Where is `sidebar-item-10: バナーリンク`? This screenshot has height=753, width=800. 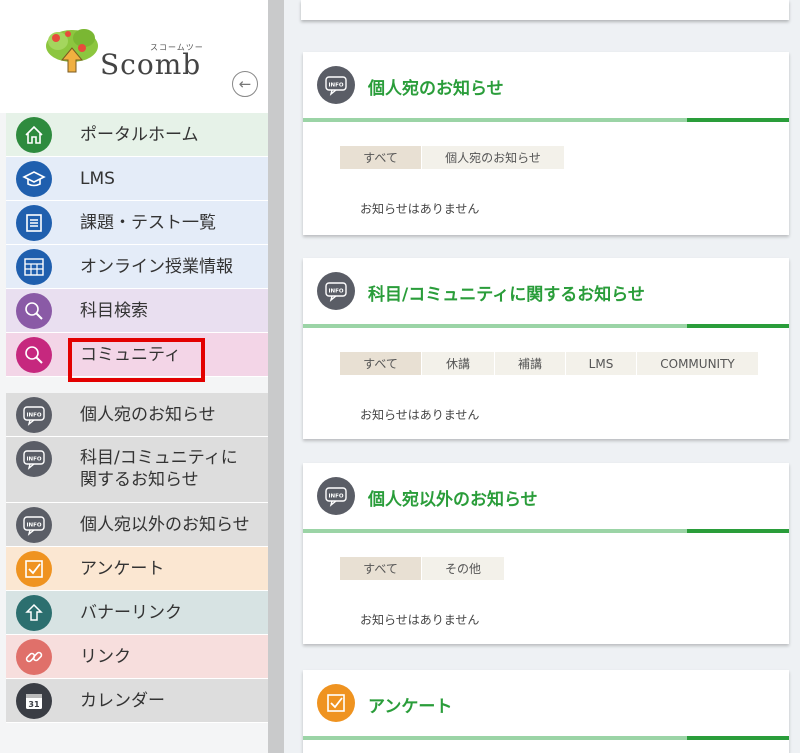 sidebar-item-10: バナーリンク is located at coordinates (137, 613).